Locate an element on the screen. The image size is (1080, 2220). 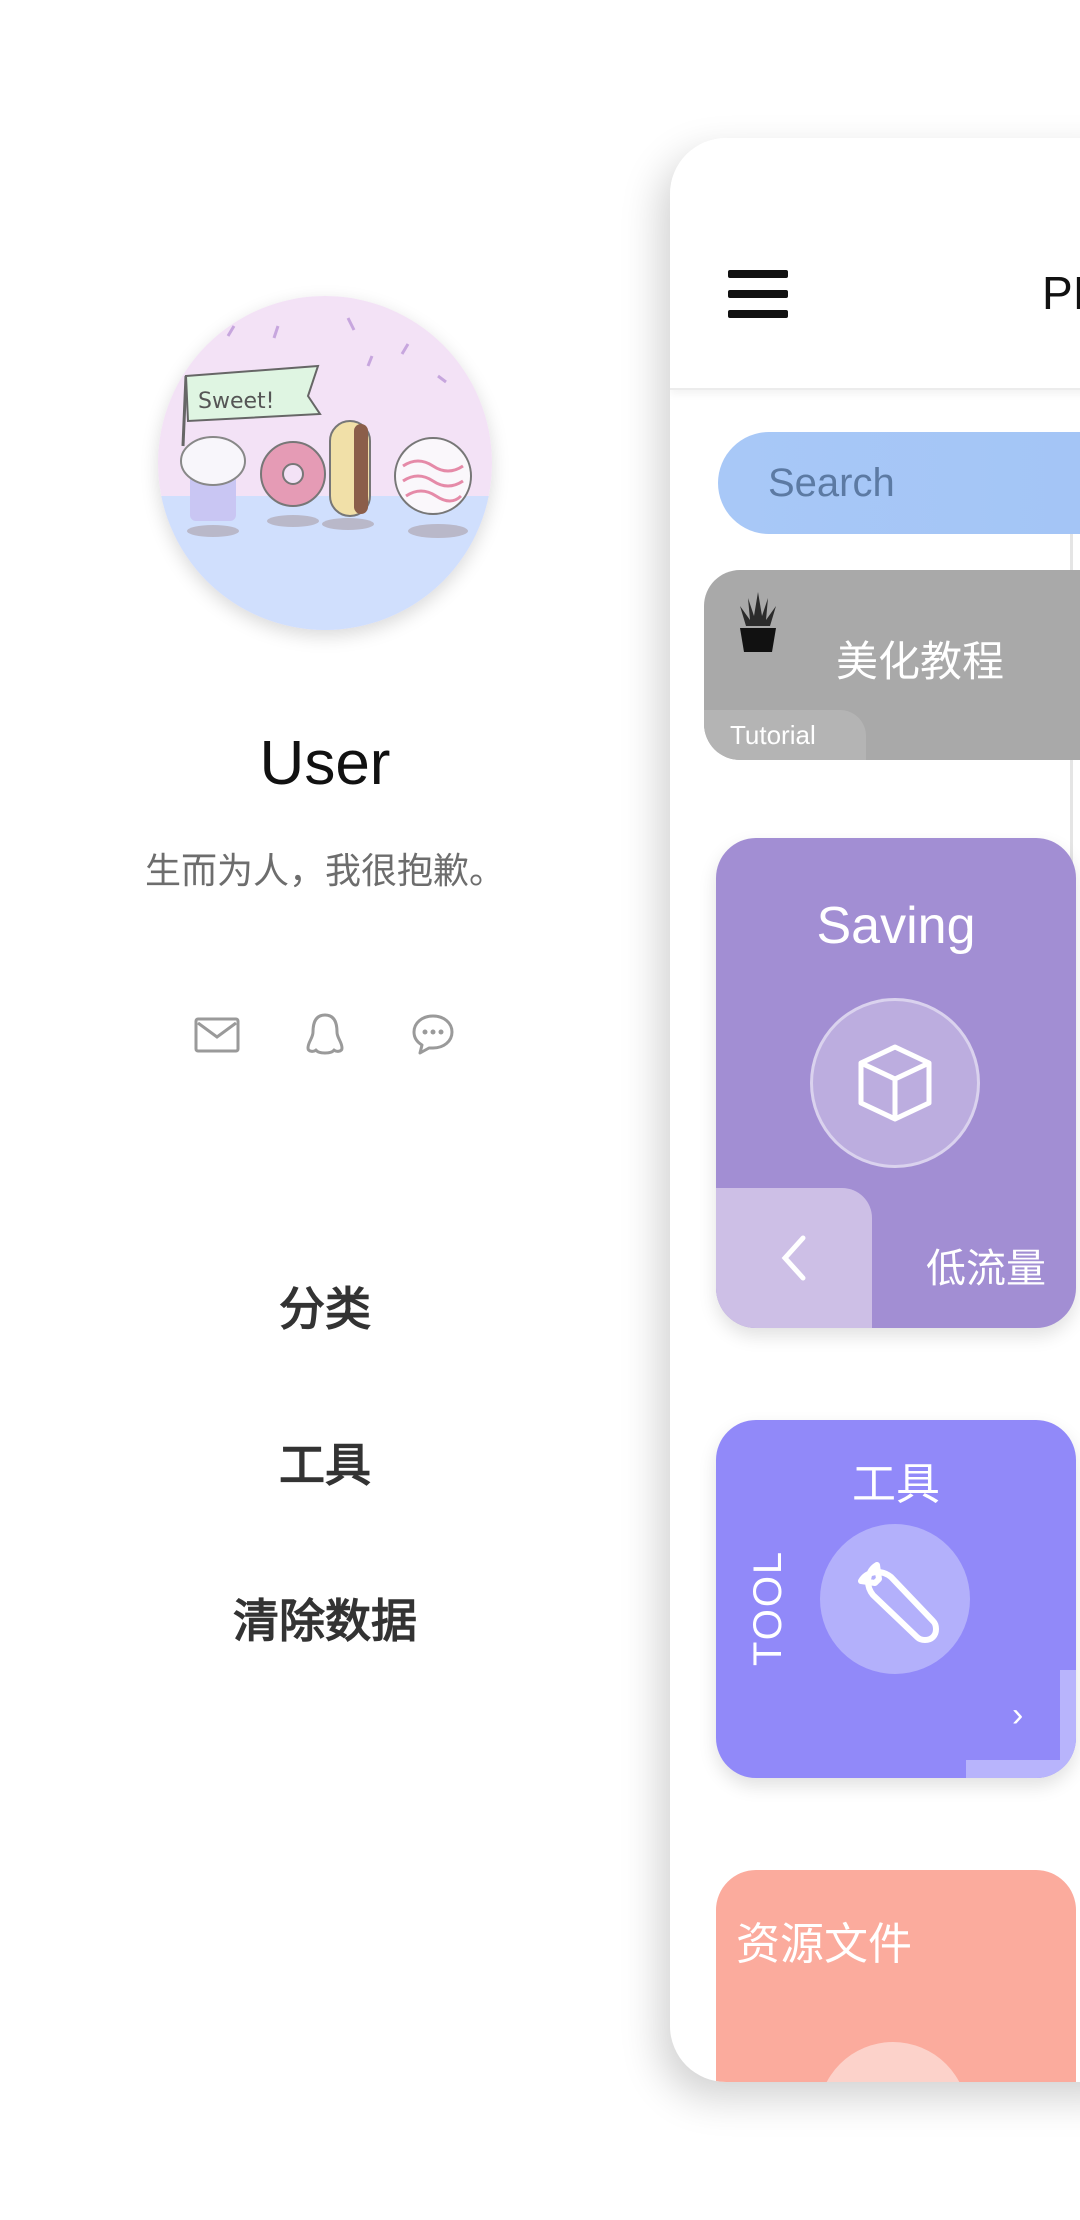
chevron-right-icon: › is located at coordinates (1017, 1715).